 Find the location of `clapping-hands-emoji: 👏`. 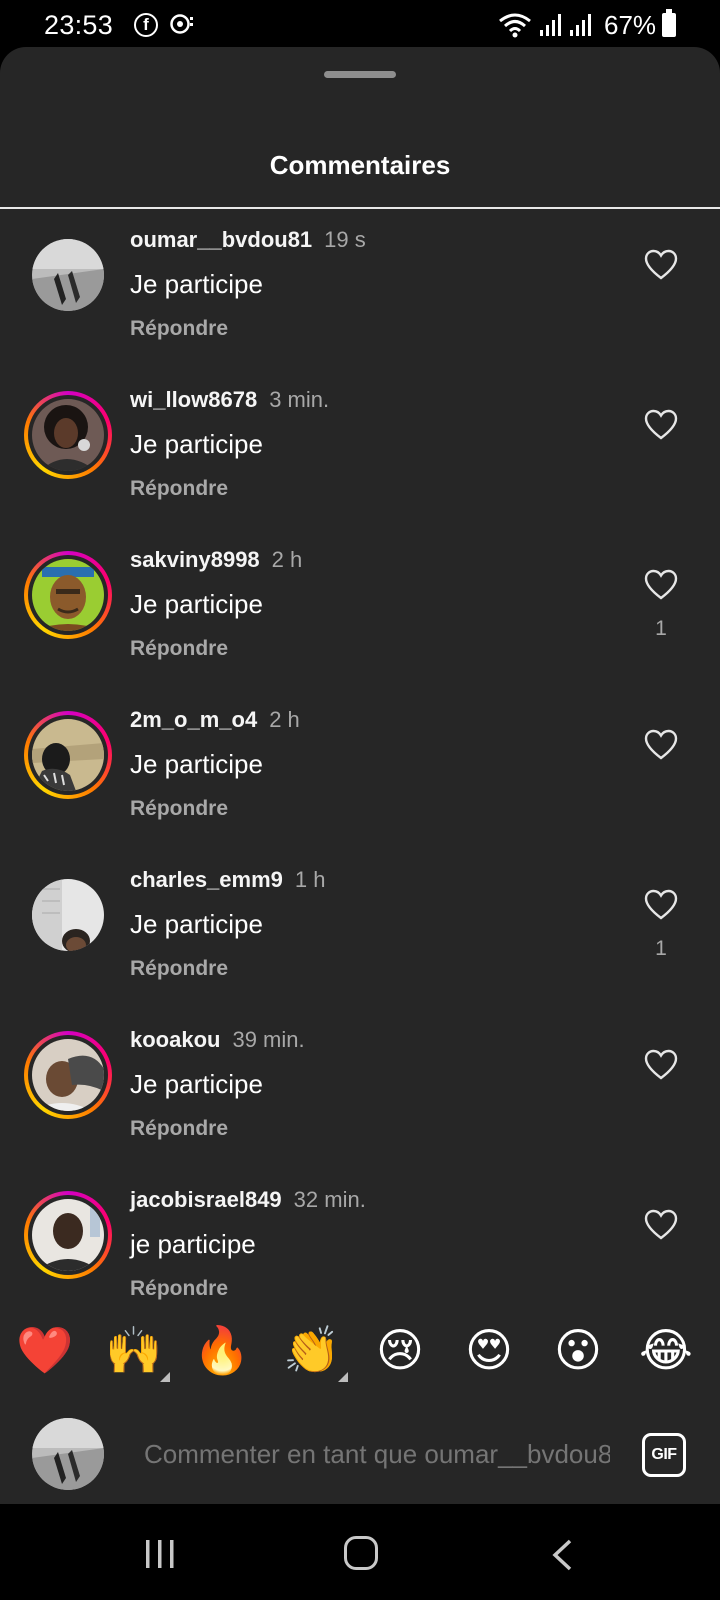

clapping-hands-emoji: 👏 is located at coordinates (315, 1351).